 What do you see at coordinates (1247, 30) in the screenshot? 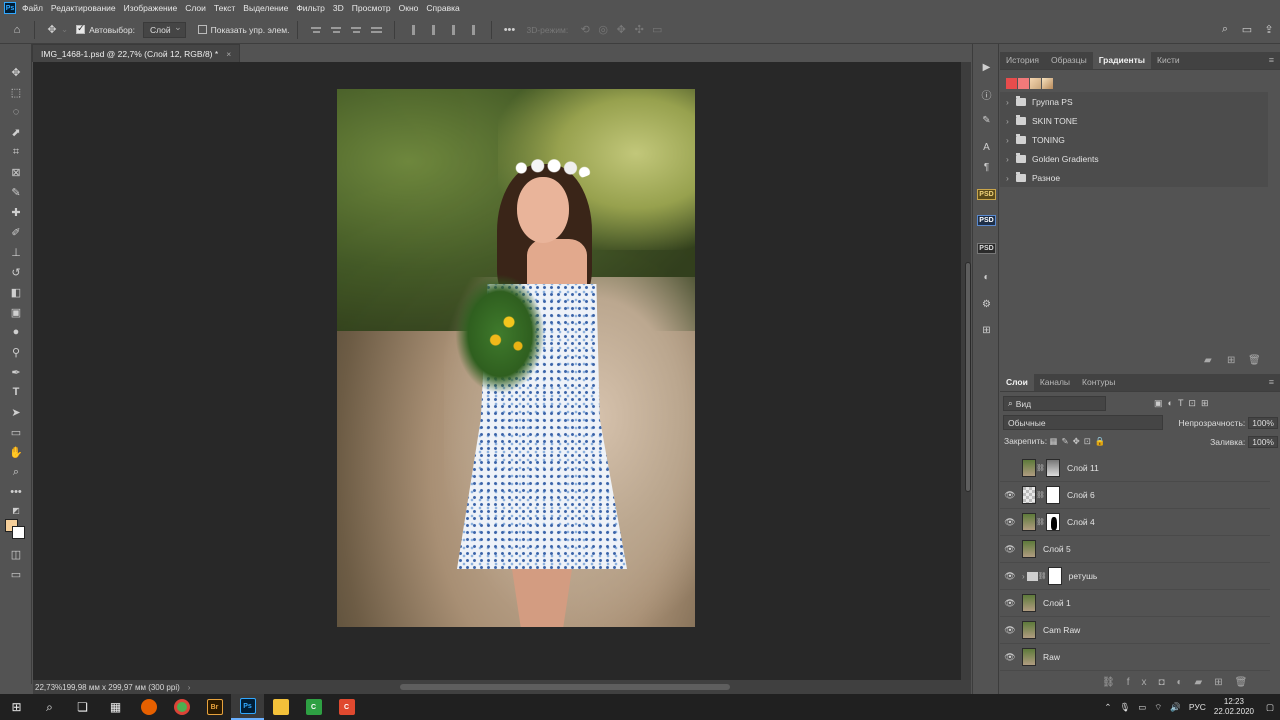
I see `workspace-icon: ▭` at bounding box center [1247, 30].